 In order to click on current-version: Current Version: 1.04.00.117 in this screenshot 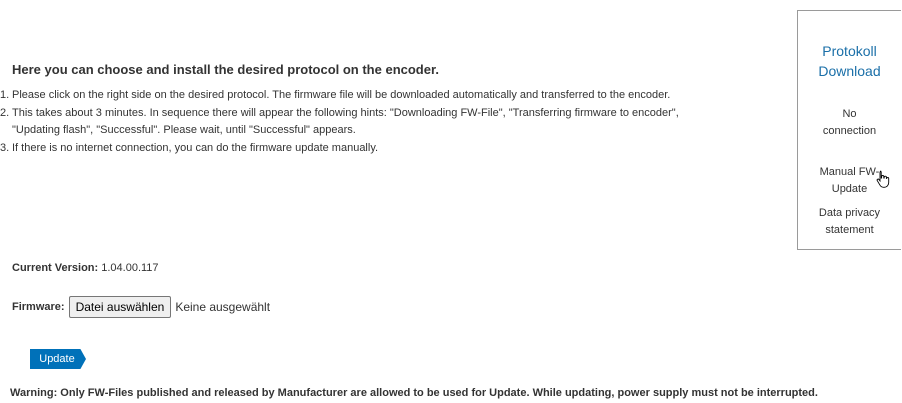, I will do `click(85, 268)`.